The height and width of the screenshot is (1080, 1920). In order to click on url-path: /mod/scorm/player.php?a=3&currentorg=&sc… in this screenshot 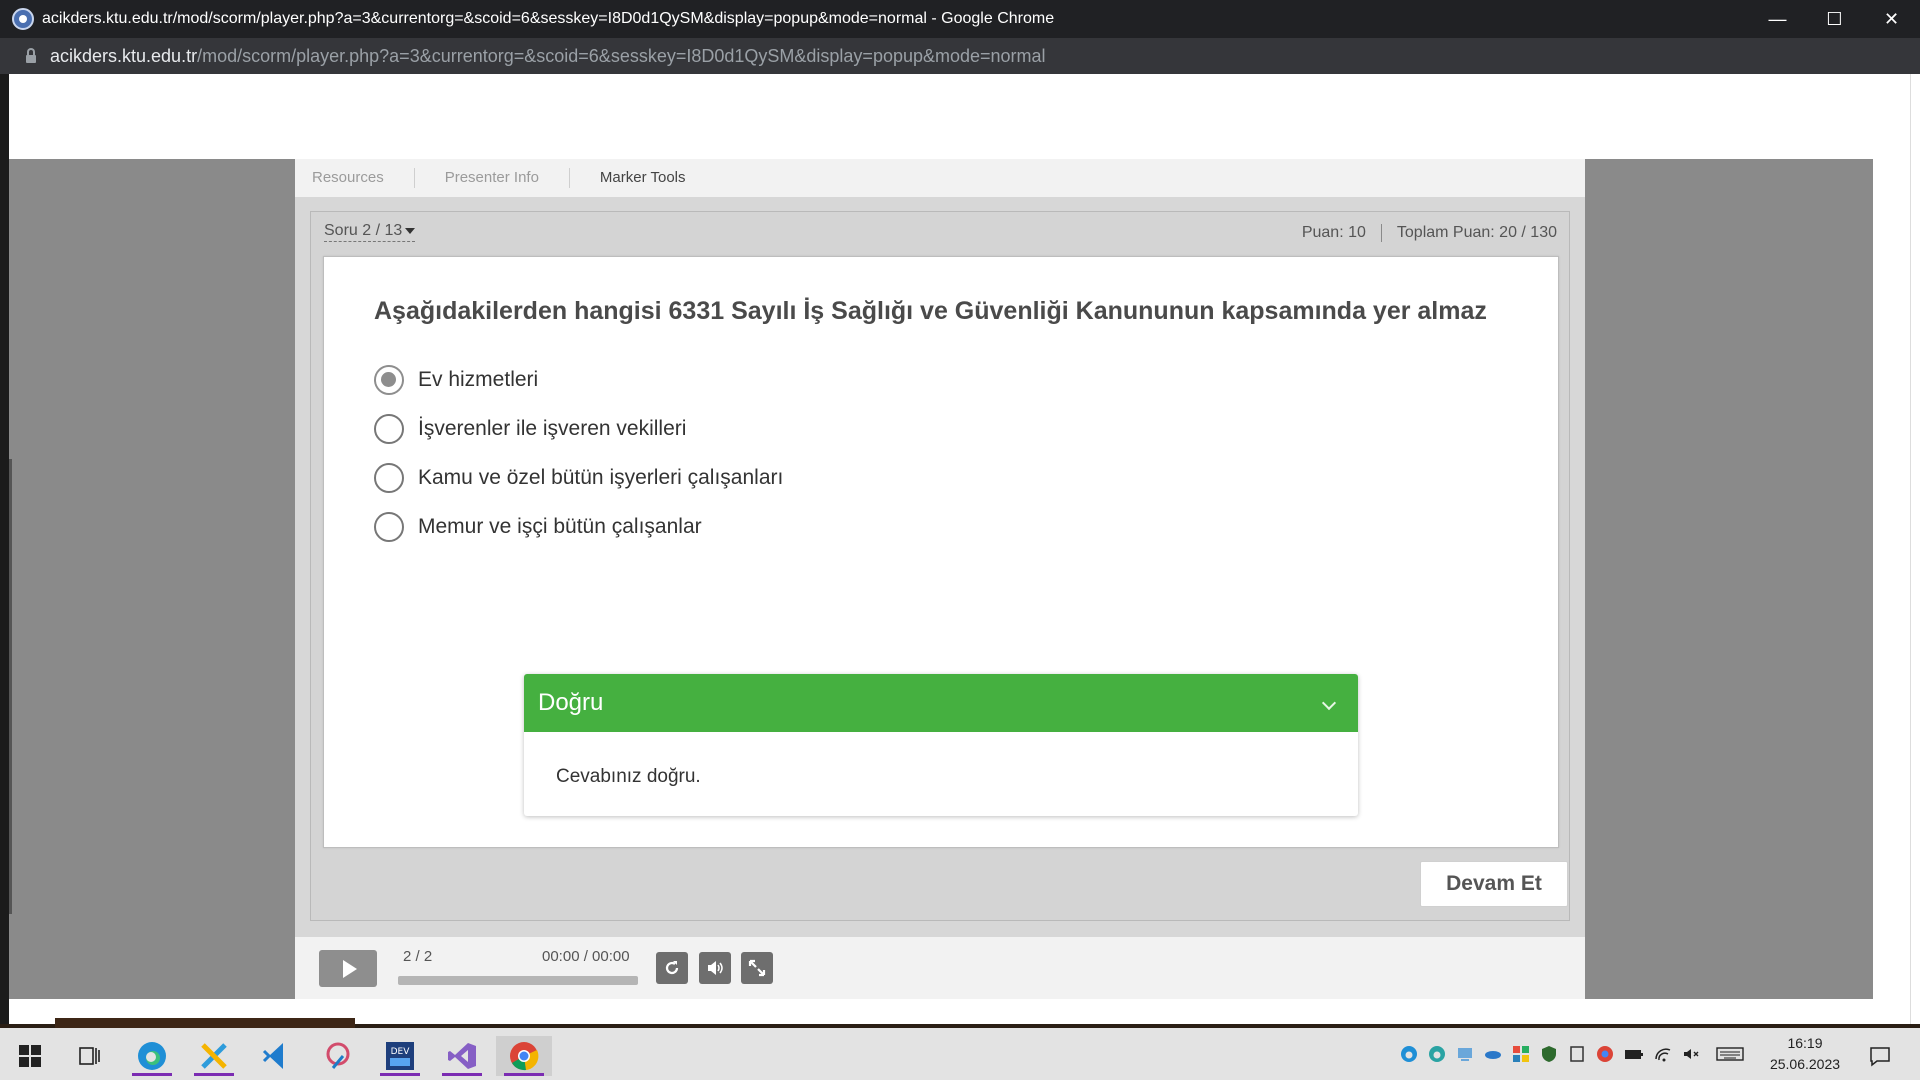, I will do `click(621, 55)`.